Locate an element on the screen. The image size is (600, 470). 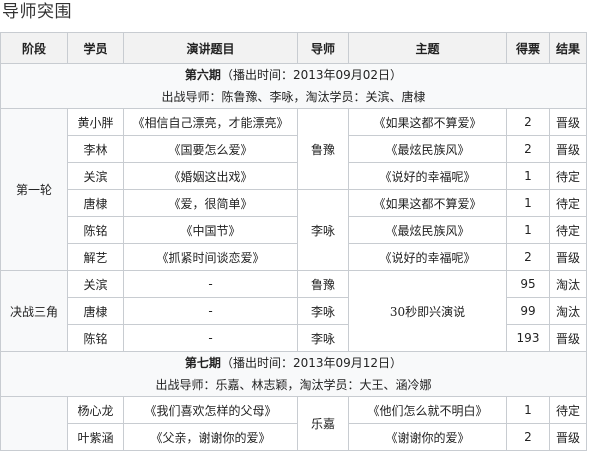
table-row: 关滨 《婚姻这出戏》 《说好的幸福呢》 1 待定 is located at coordinates (294, 176).